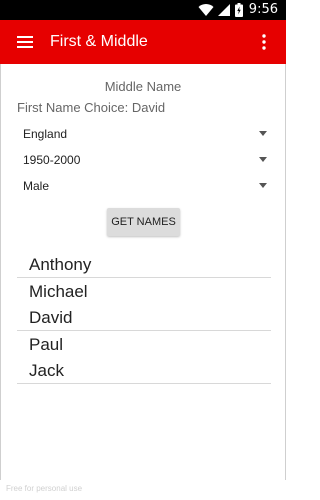  Describe the element at coordinates (206, 10) in the screenshot. I see `wifi-icon` at that location.